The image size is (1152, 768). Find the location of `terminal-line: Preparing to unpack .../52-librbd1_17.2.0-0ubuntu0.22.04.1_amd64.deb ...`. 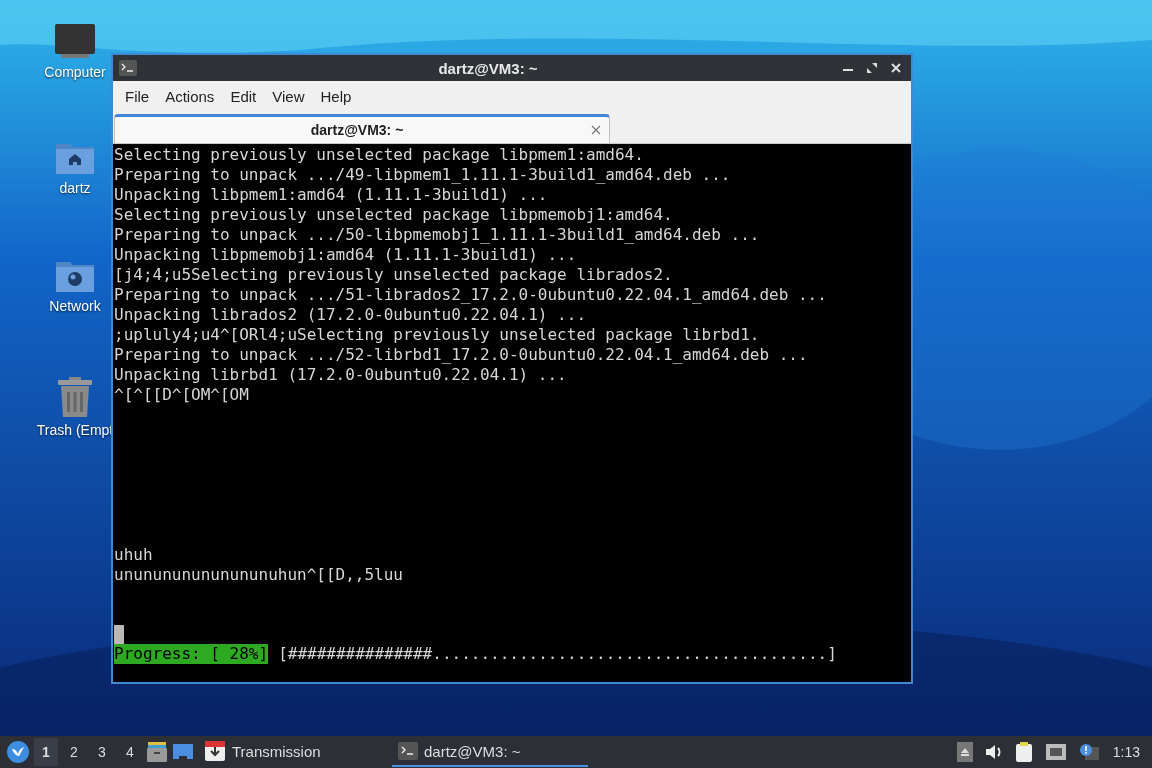

terminal-line: Preparing to unpack .../52-librbd1_17.2.0-0ubuntu0.22.04.1_amd64.deb ... is located at coordinates (461, 355).